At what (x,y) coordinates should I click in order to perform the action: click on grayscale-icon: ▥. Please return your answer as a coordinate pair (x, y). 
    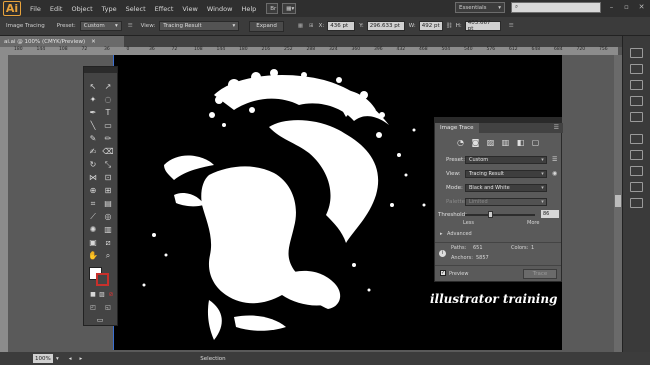
    Looking at the image, I should click on (505, 142).